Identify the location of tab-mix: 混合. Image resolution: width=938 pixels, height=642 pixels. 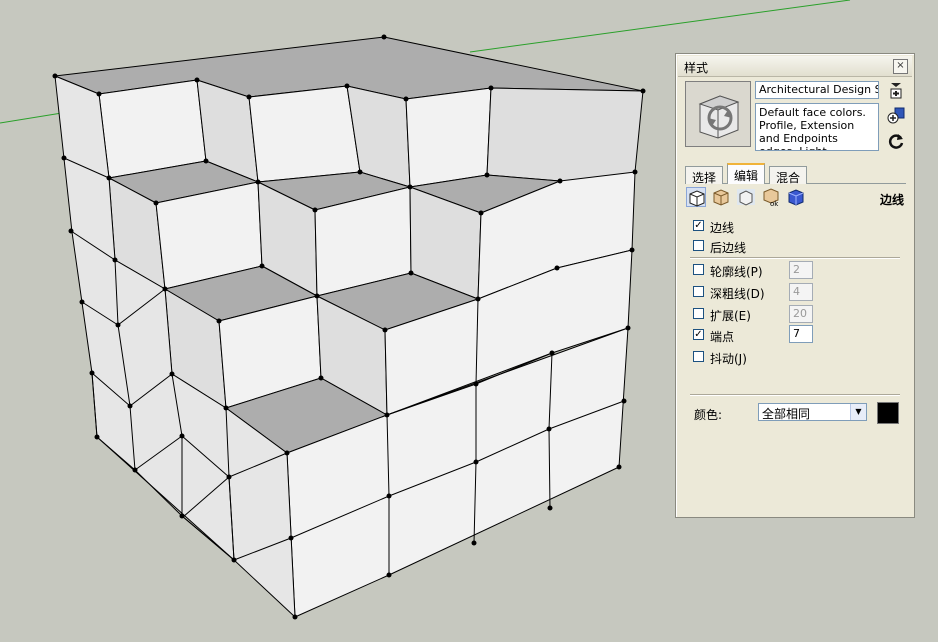
(788, 175).